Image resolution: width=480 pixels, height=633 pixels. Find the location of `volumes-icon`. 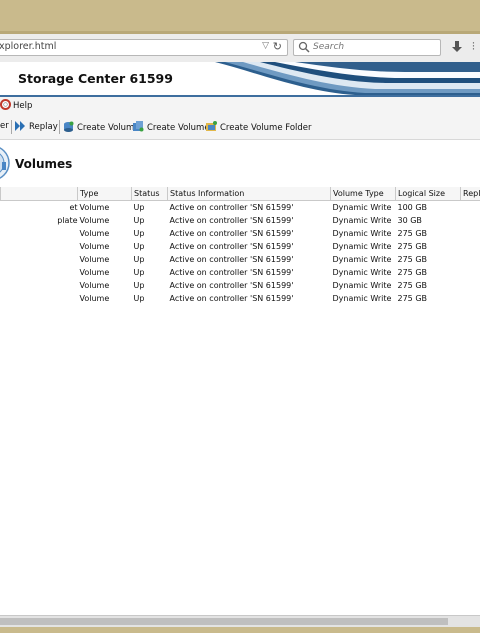

volumes-icon is located at coordinates (5, 163).